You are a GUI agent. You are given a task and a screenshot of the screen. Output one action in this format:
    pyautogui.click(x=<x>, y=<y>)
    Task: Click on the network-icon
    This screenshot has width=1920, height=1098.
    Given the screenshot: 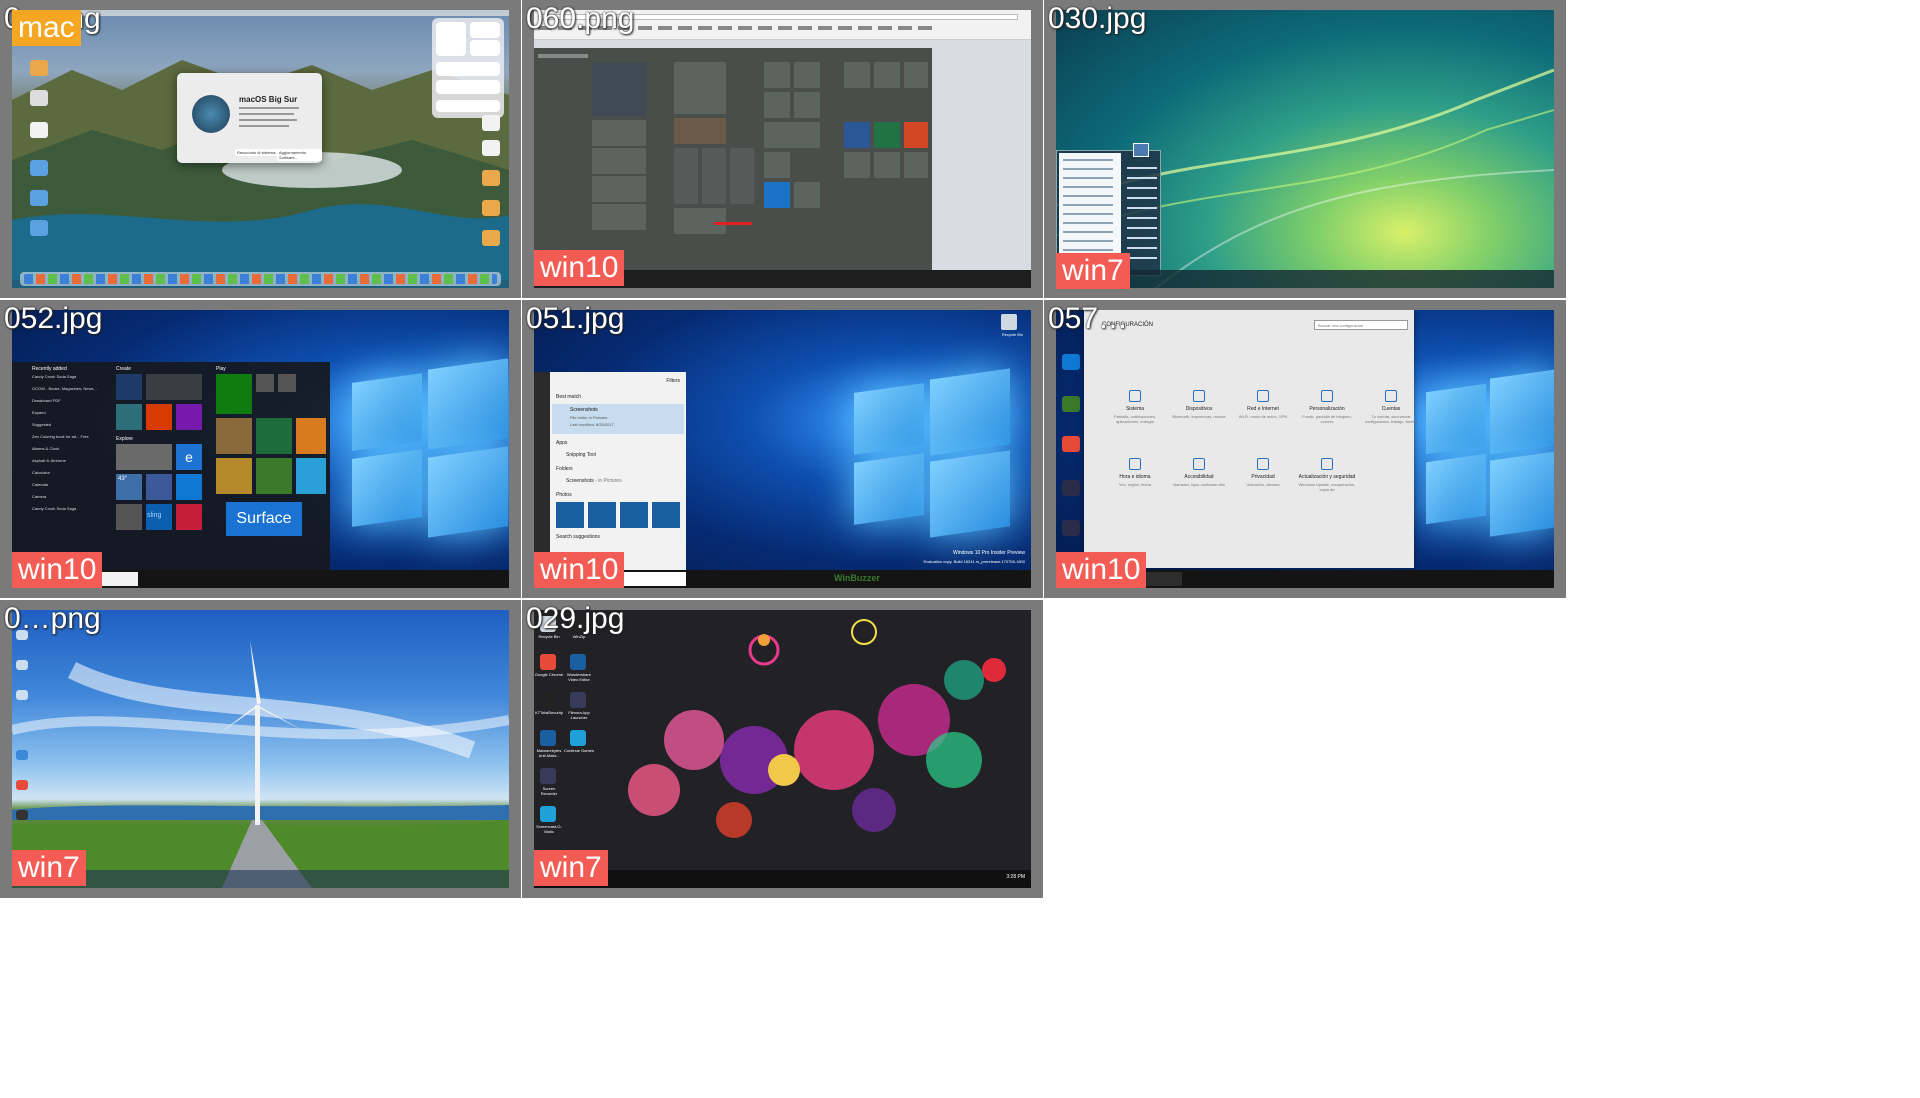 What is the action you would take?
    pyautogui.click(x=22, y=665)
    